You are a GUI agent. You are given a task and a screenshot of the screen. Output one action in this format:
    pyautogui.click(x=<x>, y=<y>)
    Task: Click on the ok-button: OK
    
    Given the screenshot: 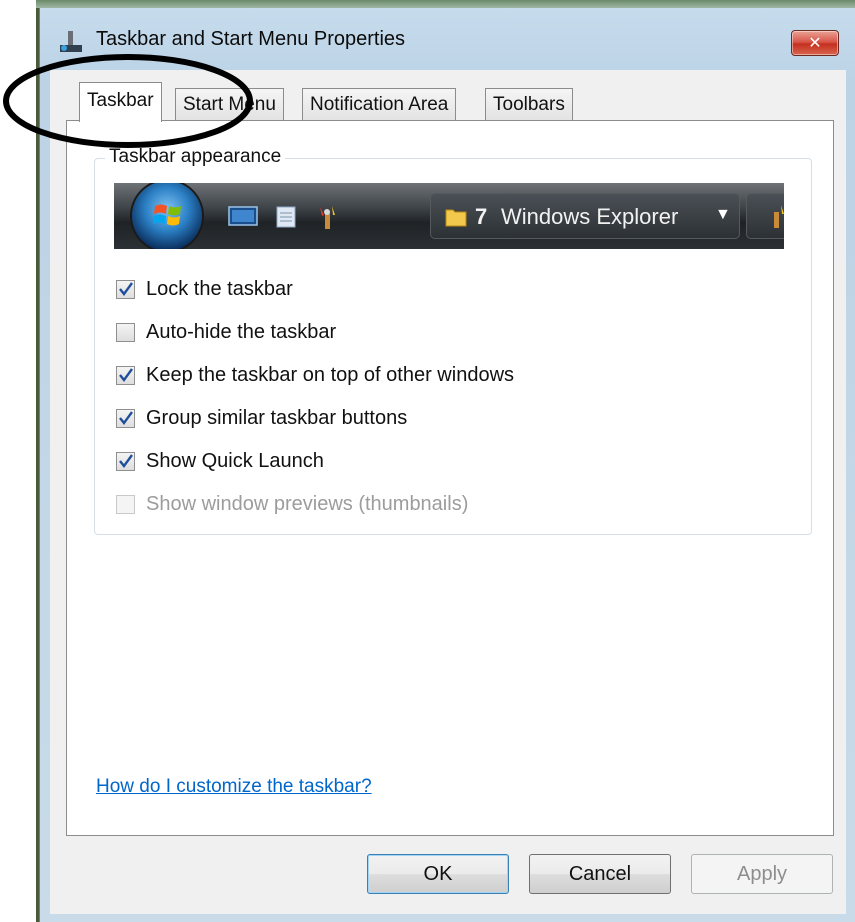 What is the action you would take?
    pyautogui.click(x=438, y=874)
    